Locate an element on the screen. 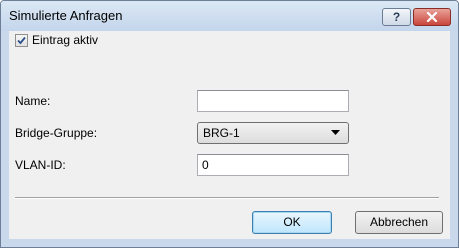 Image resolution: width=459 pixels, height=248 pixels. entry-active-row: Eintrag aktiv is located at coordinates (56, 40).